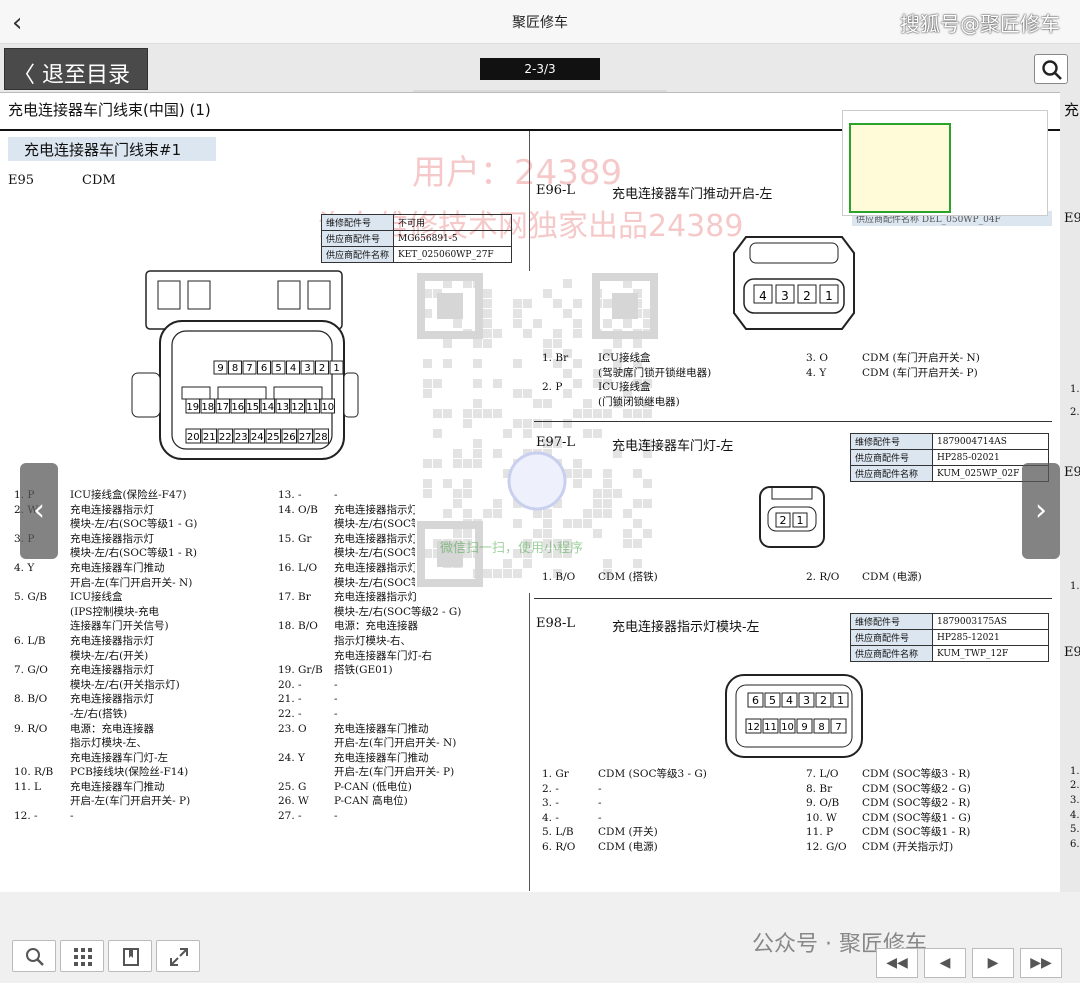 The width and height of the screenshot is (1080, 983). Describe the element at coordinates (993, 963) in the screenshot. I see `next-page-button: ▶` at that location.